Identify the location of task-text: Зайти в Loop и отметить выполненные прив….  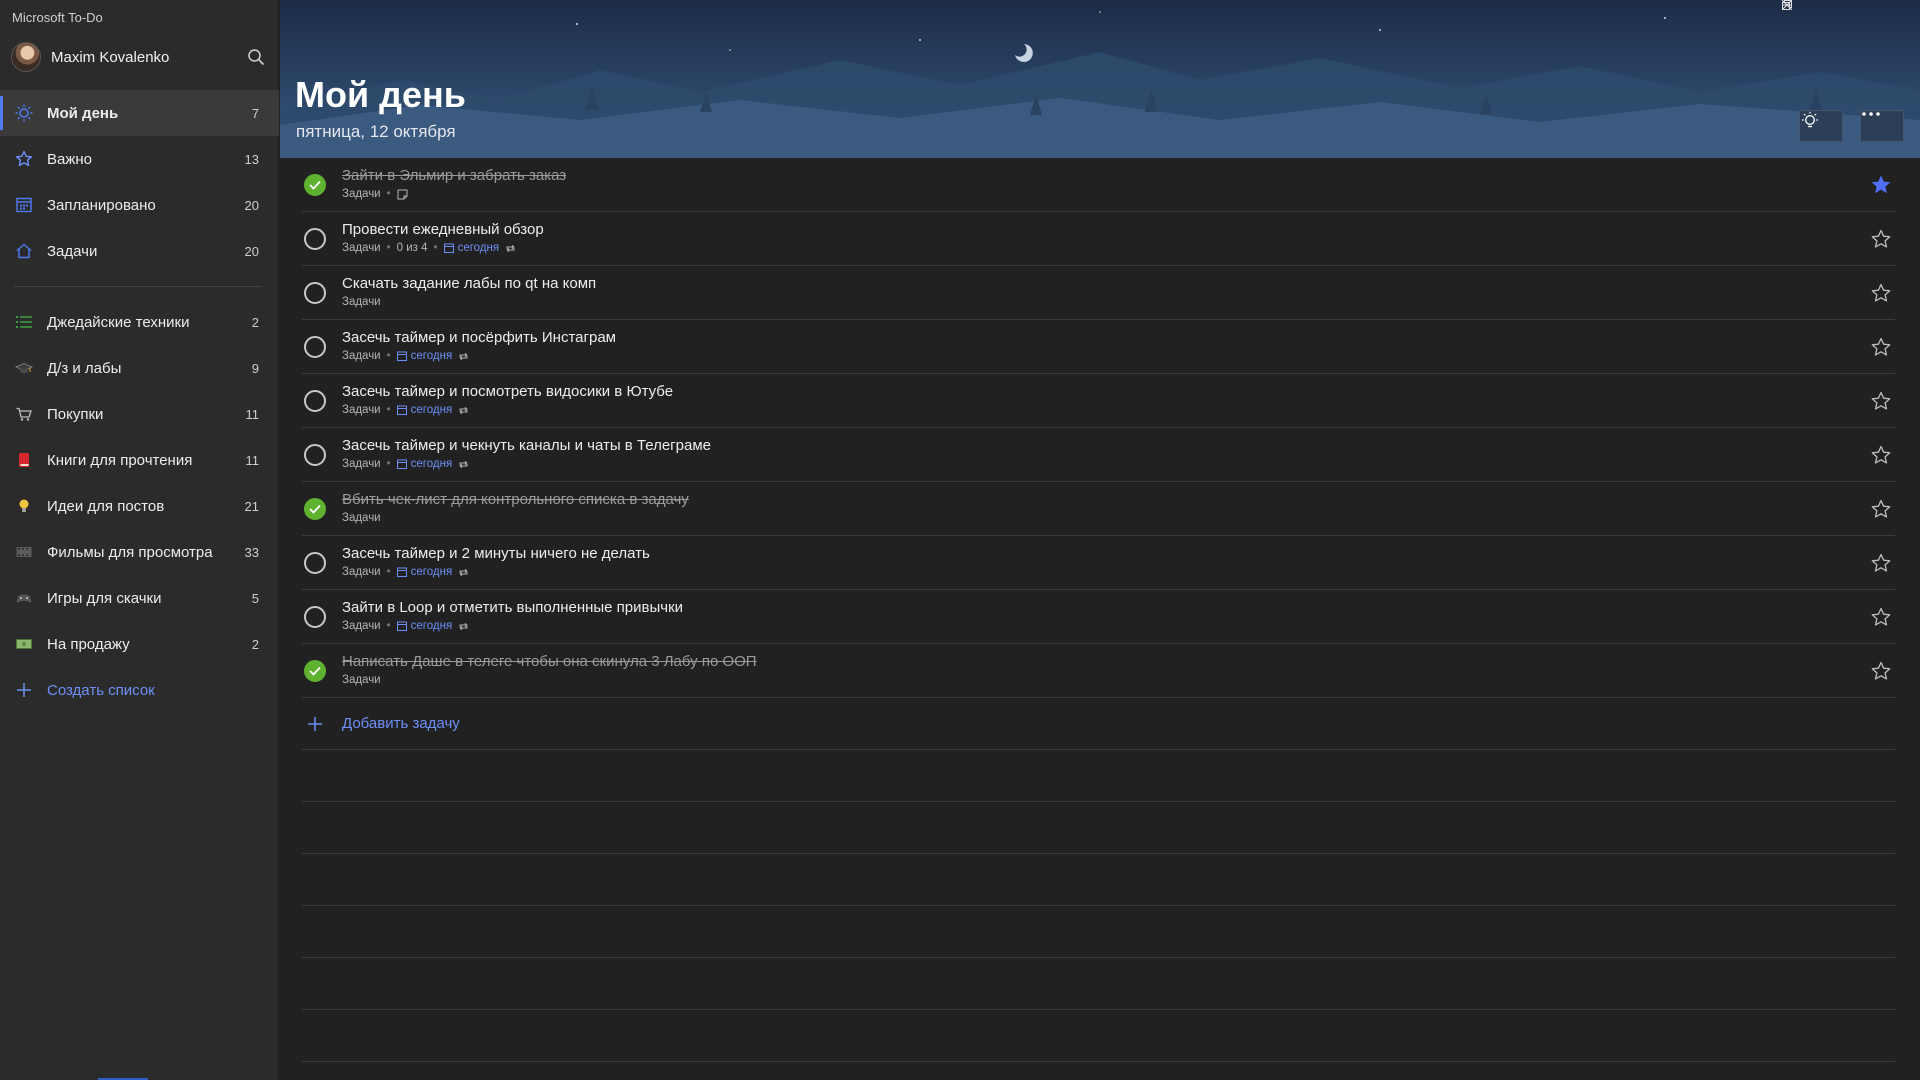
(512, 615).